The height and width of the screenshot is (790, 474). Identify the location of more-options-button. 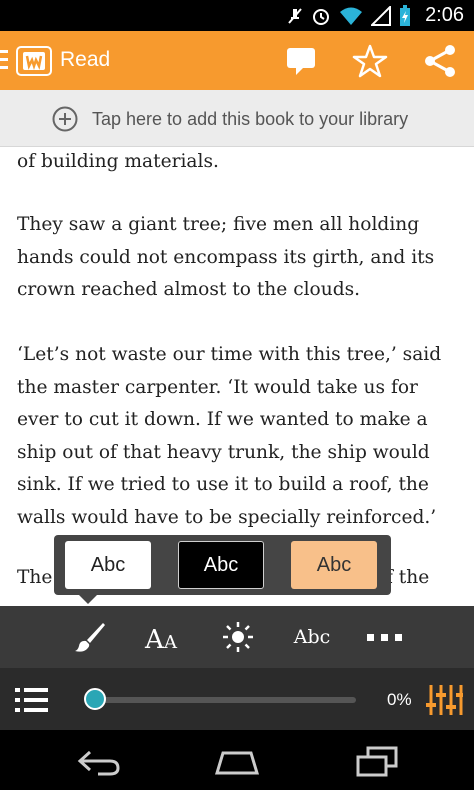
(385, 637).